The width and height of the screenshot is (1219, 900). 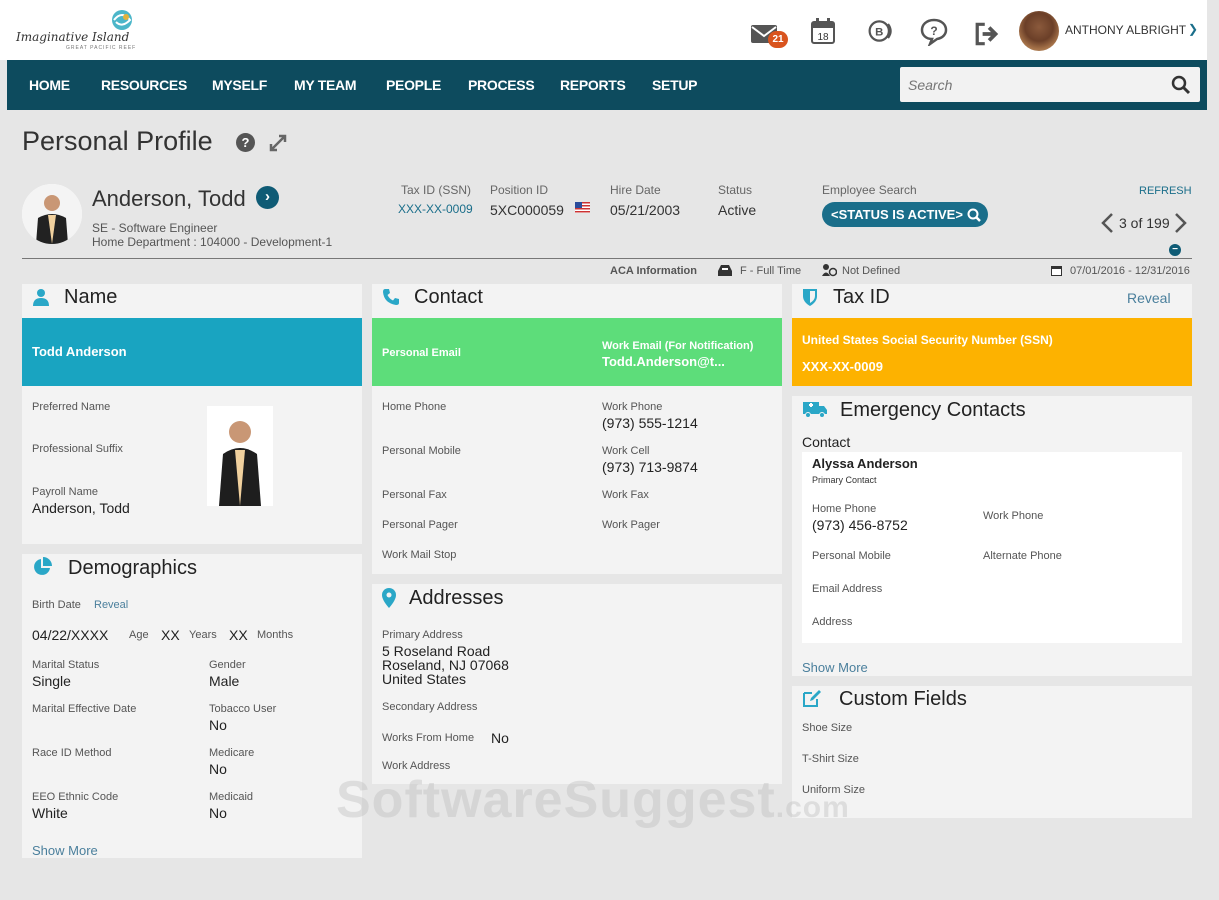 What do you see at coordinates (865, 463) in the screenshot?
I see `emergency-contact-name: Alyssa Anderson` at bounding box center [865, 463].